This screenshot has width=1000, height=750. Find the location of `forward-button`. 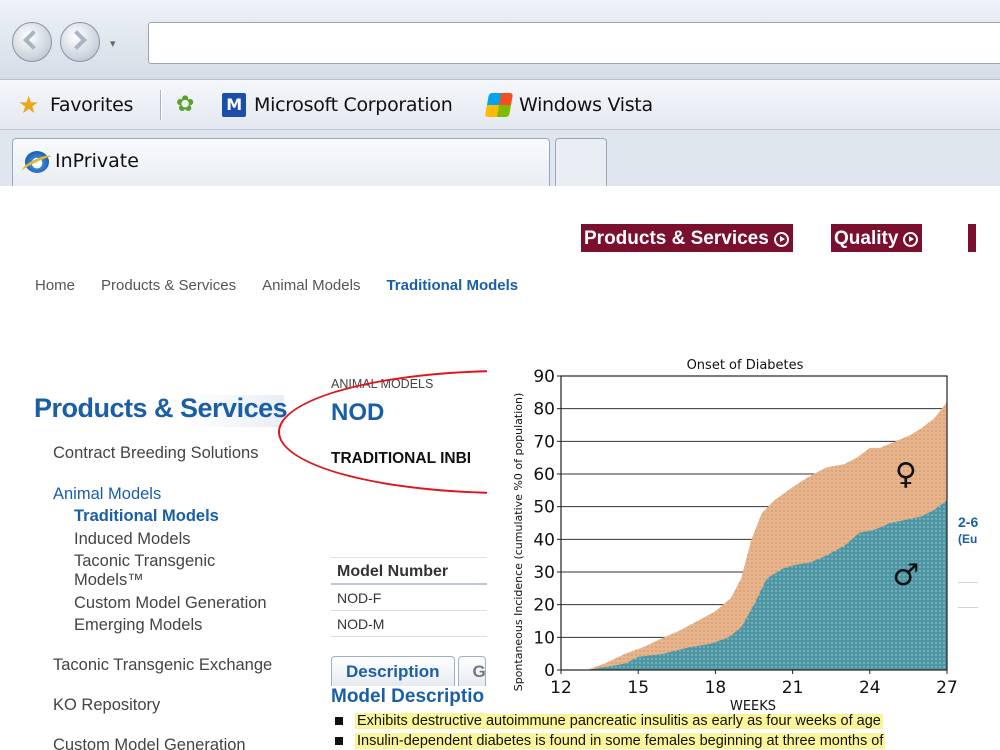

forward-button is located at coordinates (80, 42).